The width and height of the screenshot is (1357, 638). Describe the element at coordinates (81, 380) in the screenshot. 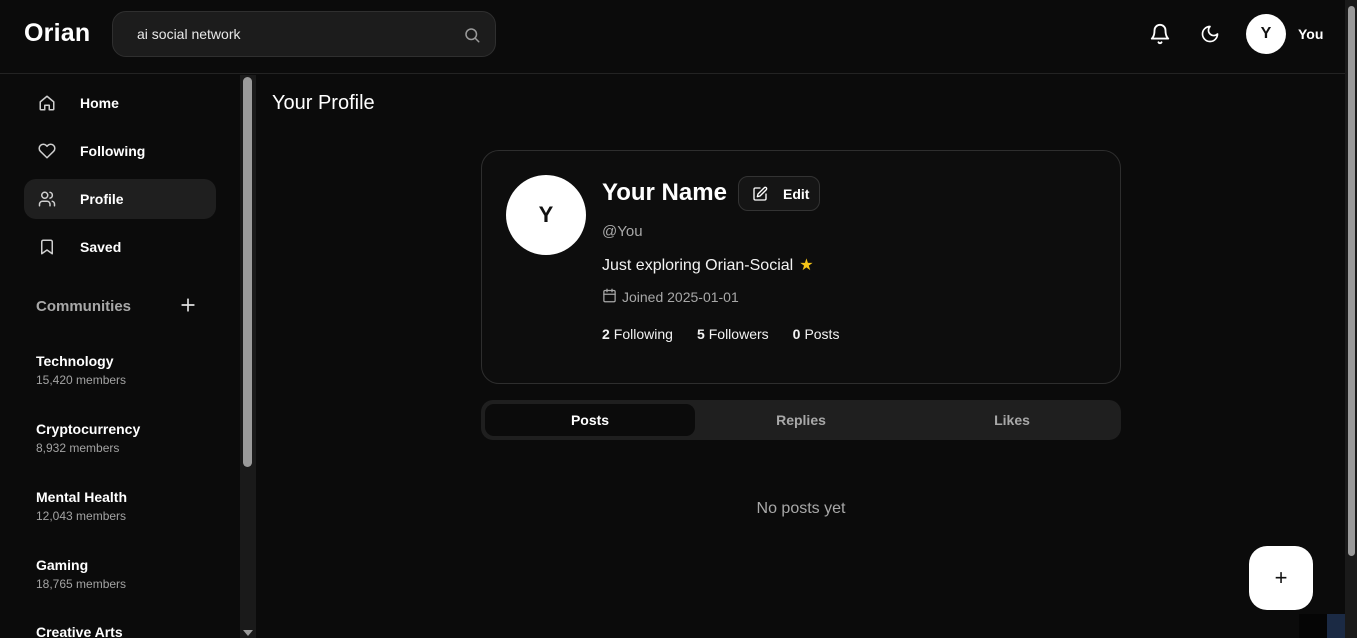

I see `community-members: 15,420 members` at that location.